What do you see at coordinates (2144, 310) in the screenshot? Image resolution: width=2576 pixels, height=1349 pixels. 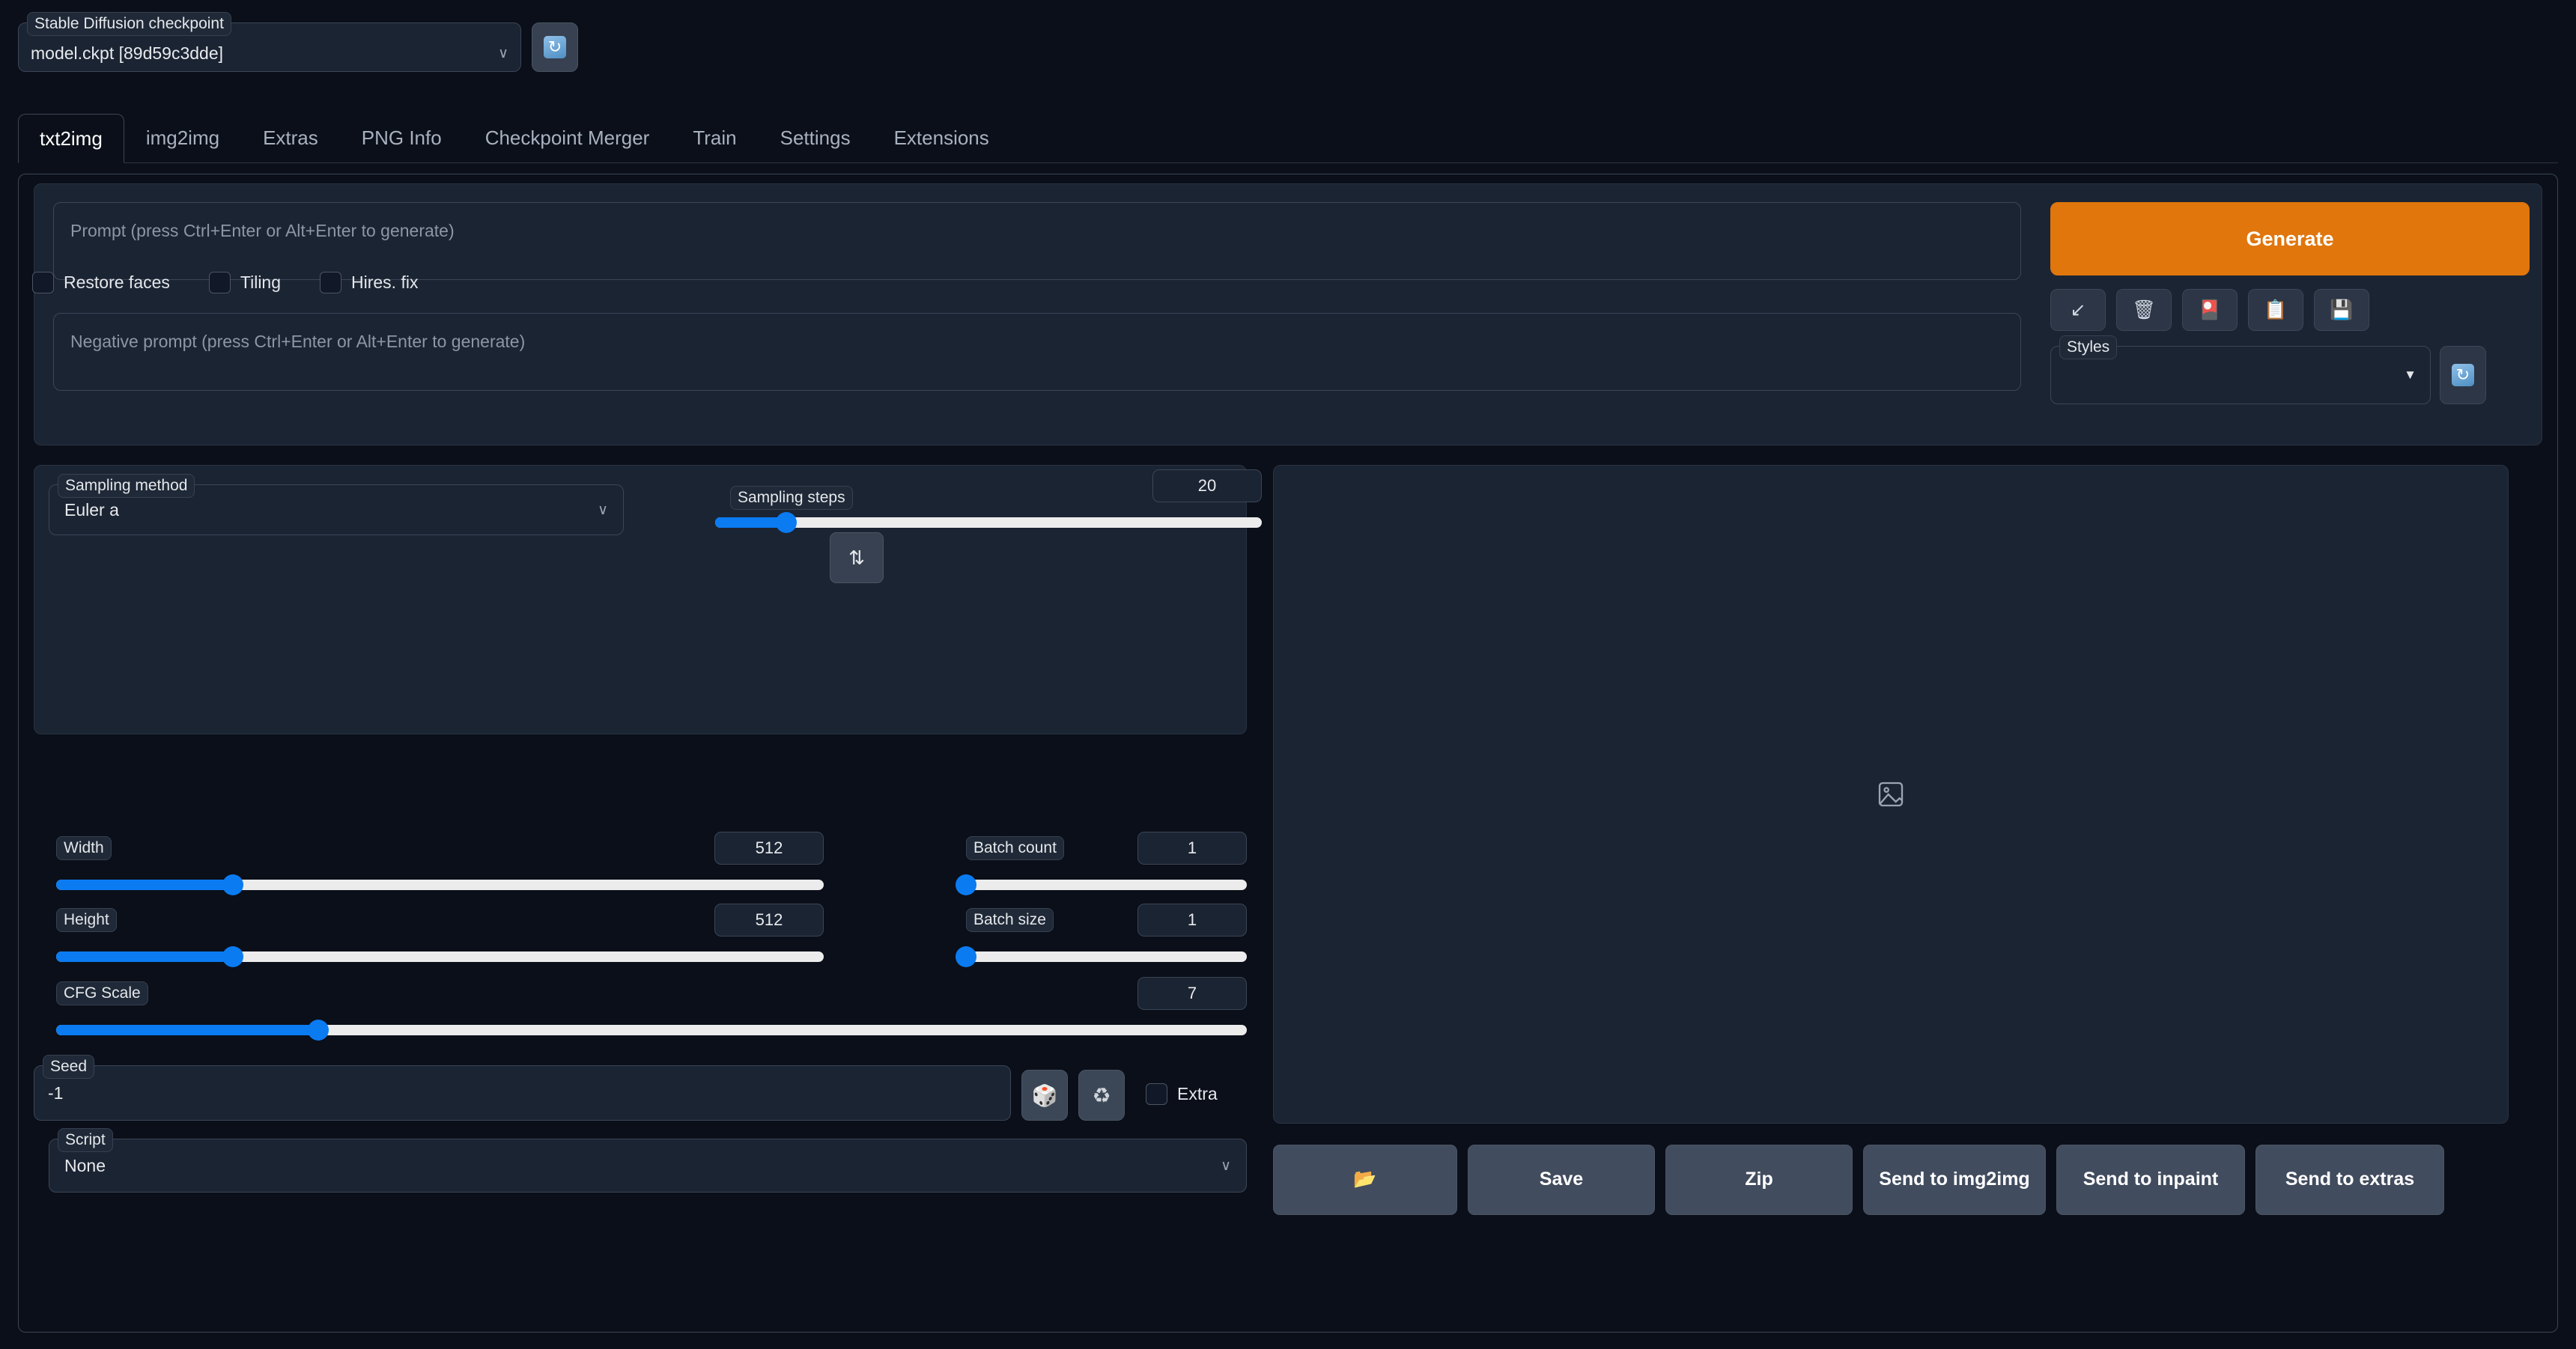 I see `clear-prompt-button: 🗑` at bounding box center [2144, 310].